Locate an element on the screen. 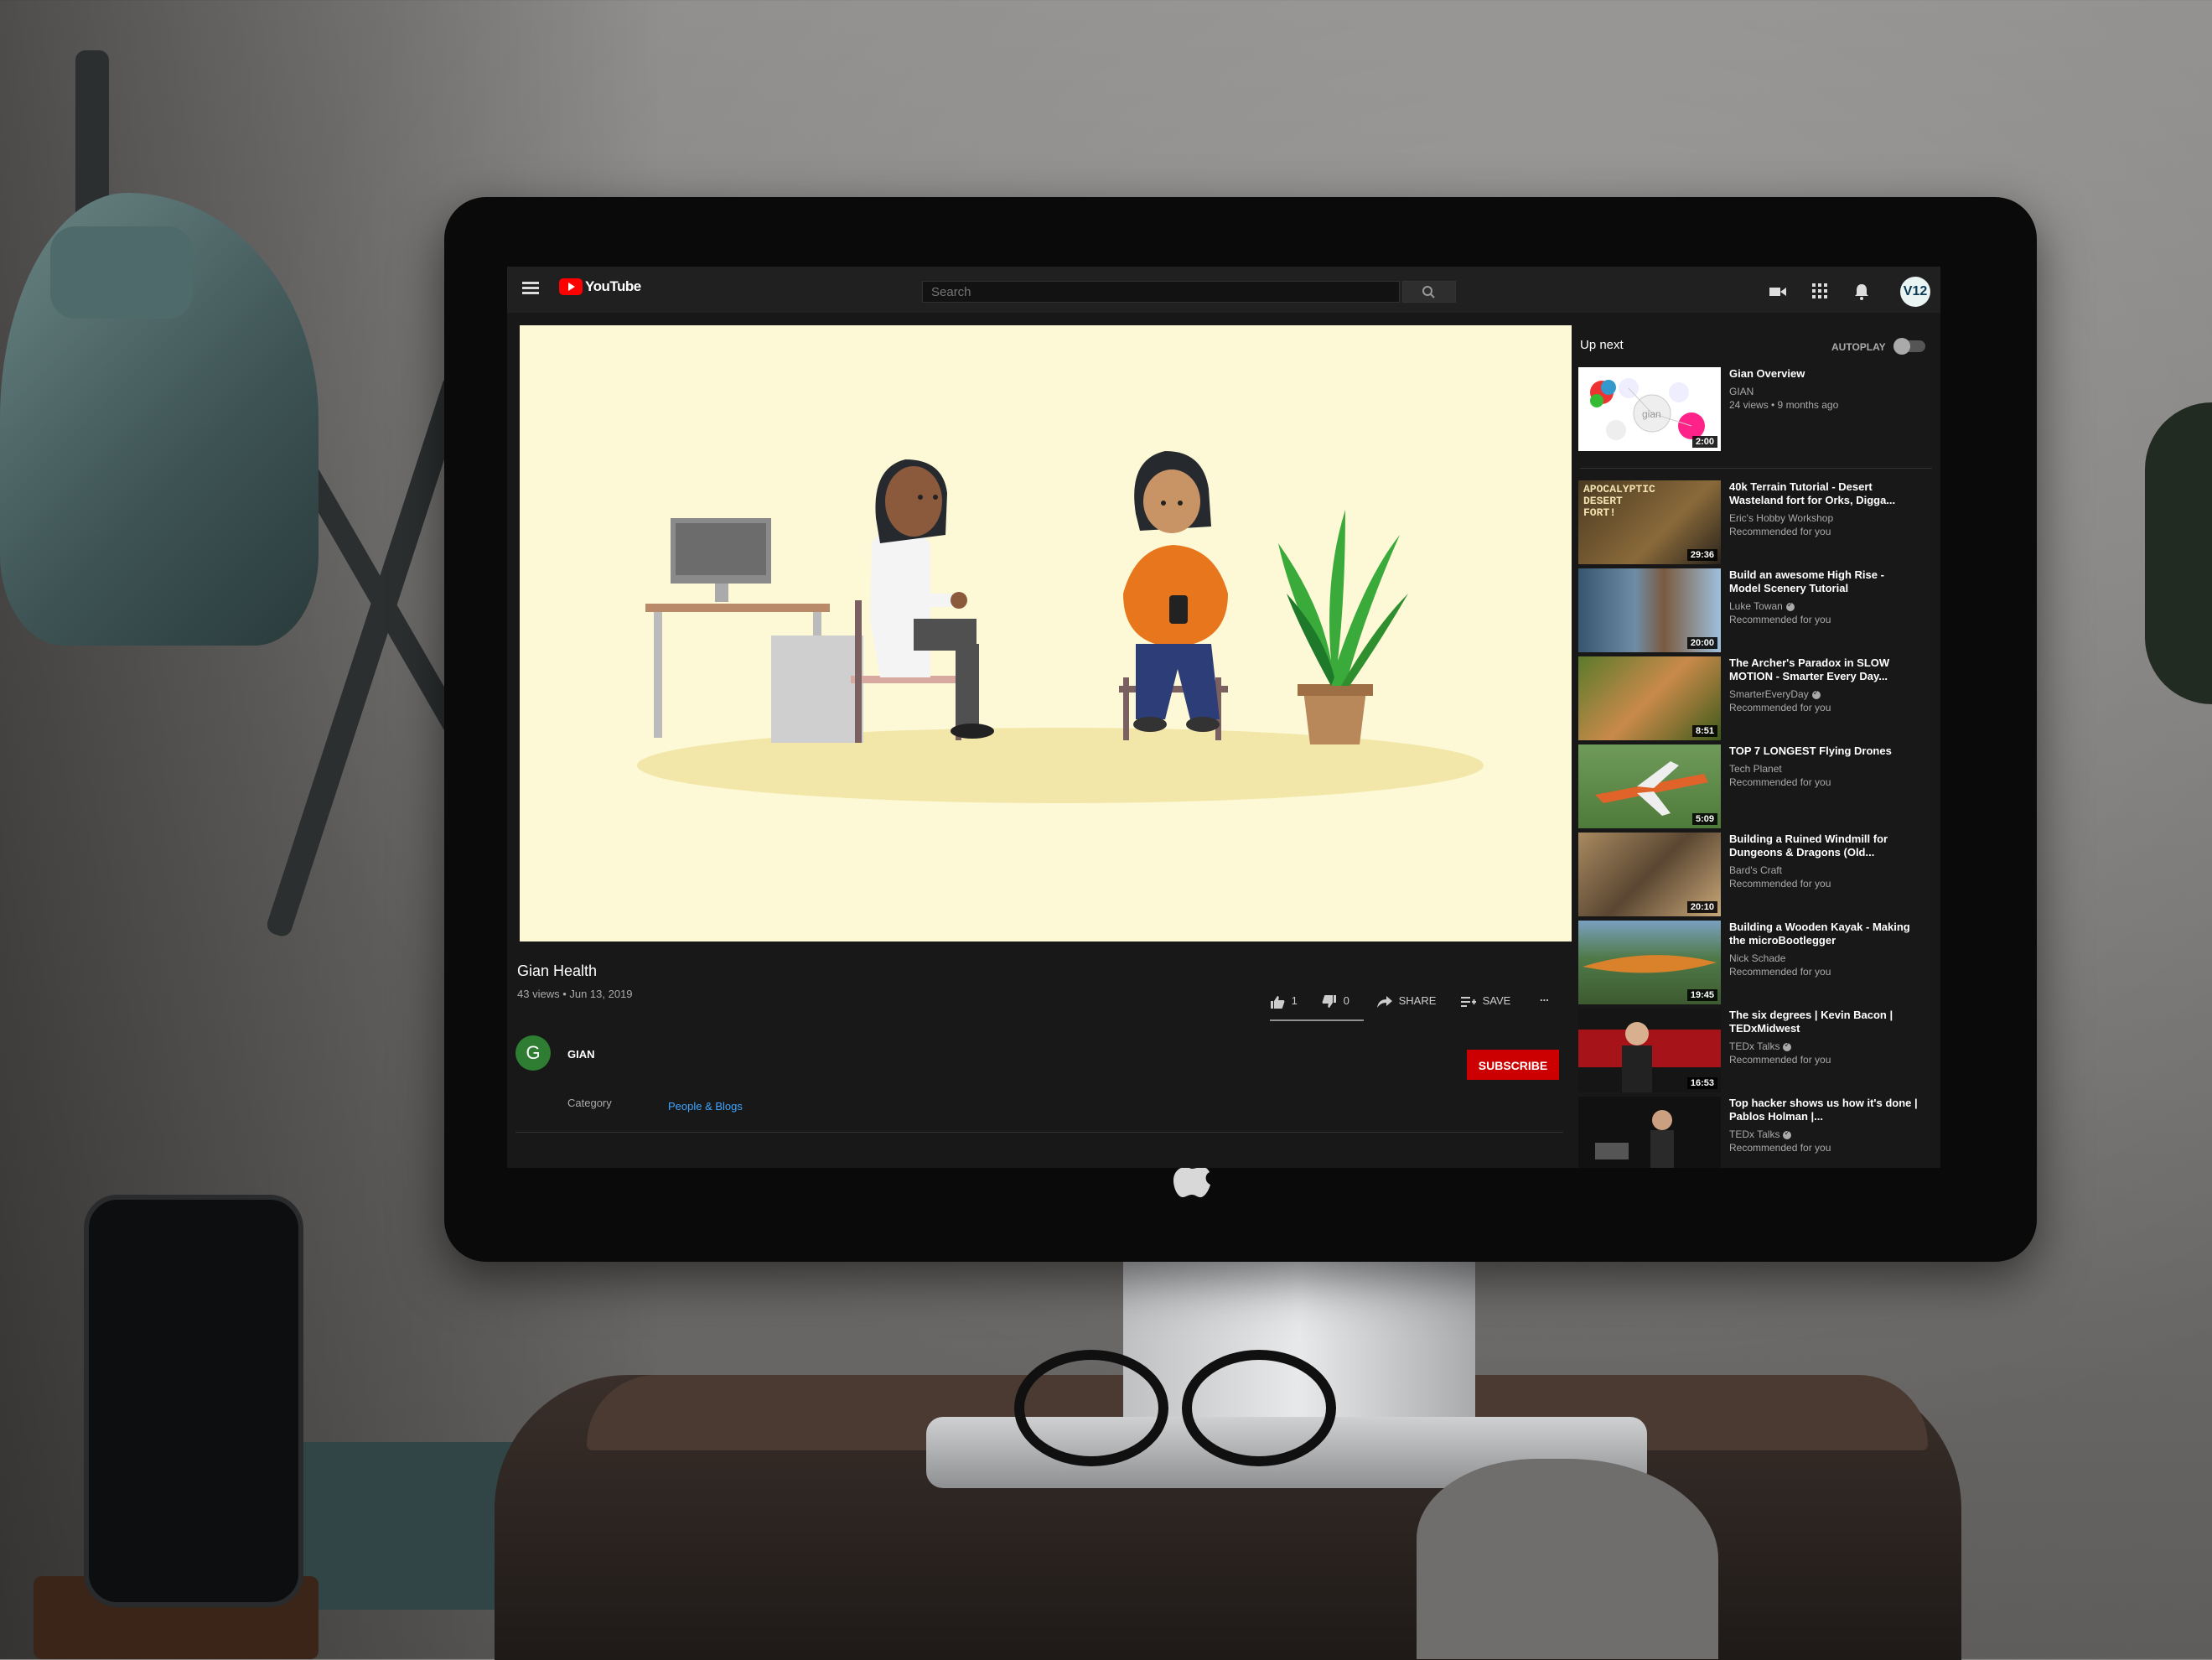 The width and height of the screenshot is (2212, 1660). youtube-play-icon is located at coordinates (571, 286).